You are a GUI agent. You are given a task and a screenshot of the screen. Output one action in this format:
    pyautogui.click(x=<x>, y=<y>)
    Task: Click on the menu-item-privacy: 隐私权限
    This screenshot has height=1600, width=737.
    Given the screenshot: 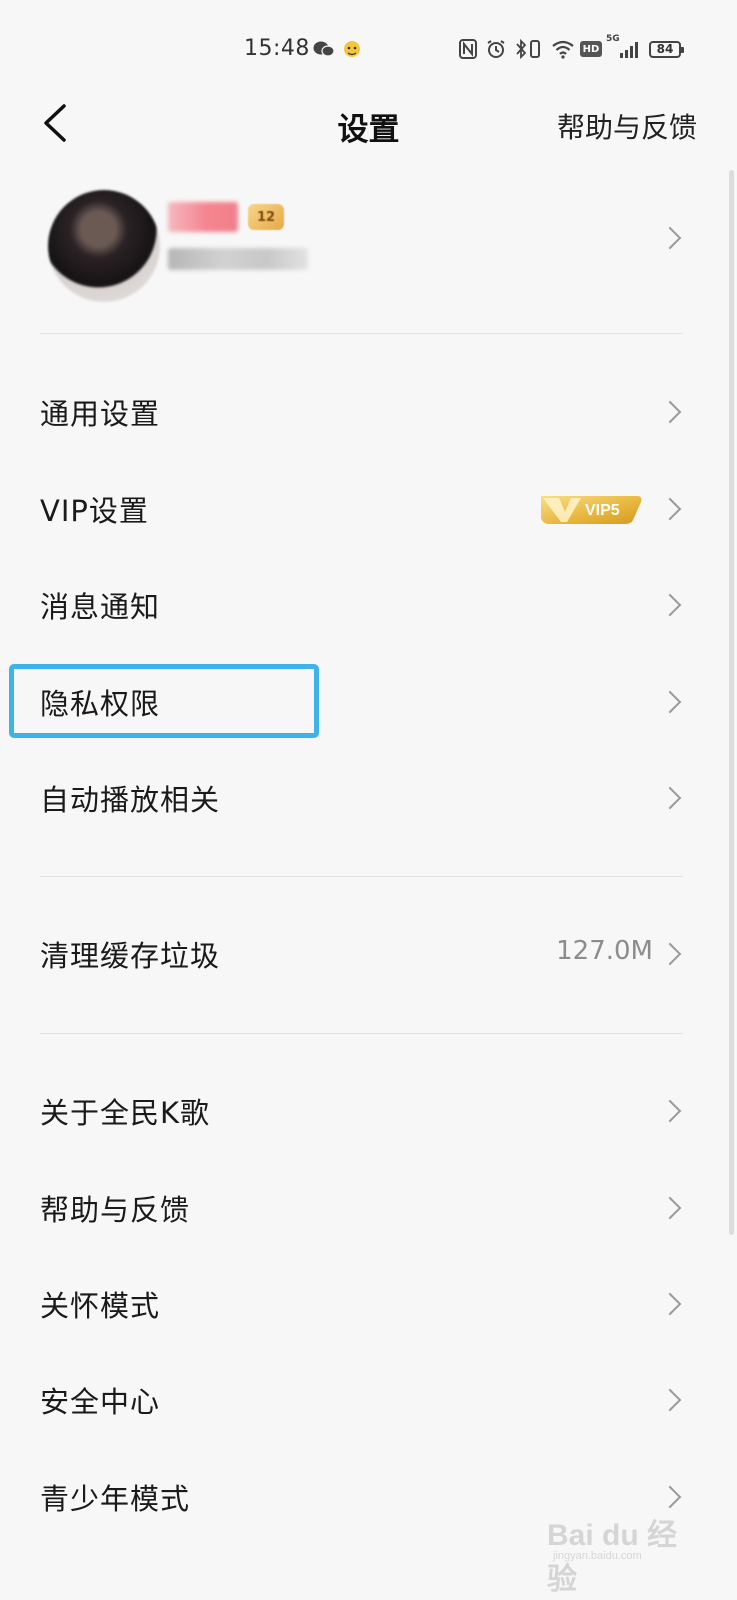 What is the action you would take?
    pyautogui.click(x=368, y=701)
    